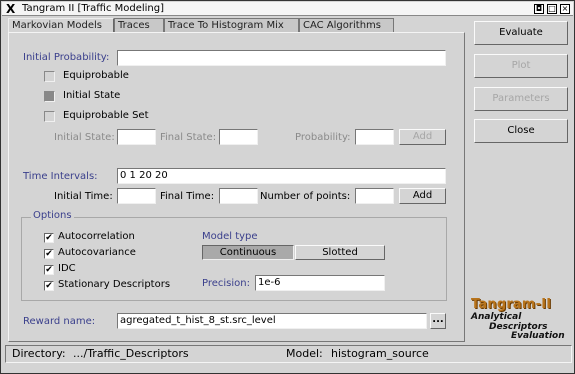  What do you see at coordinates (188, 137) in the screenshot?
I see `final-state-label: Final State:` at bounding box center [188, 137].